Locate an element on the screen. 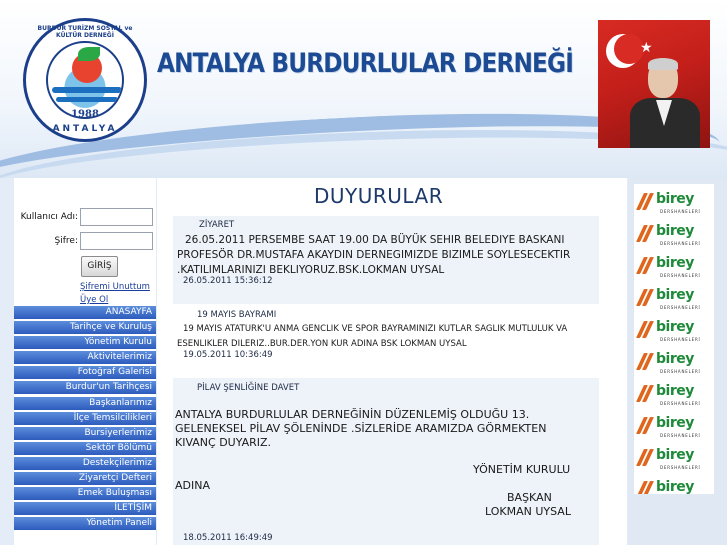  menu-item-anasayfa: ANASAYFA is located at coordinates (85, 312).